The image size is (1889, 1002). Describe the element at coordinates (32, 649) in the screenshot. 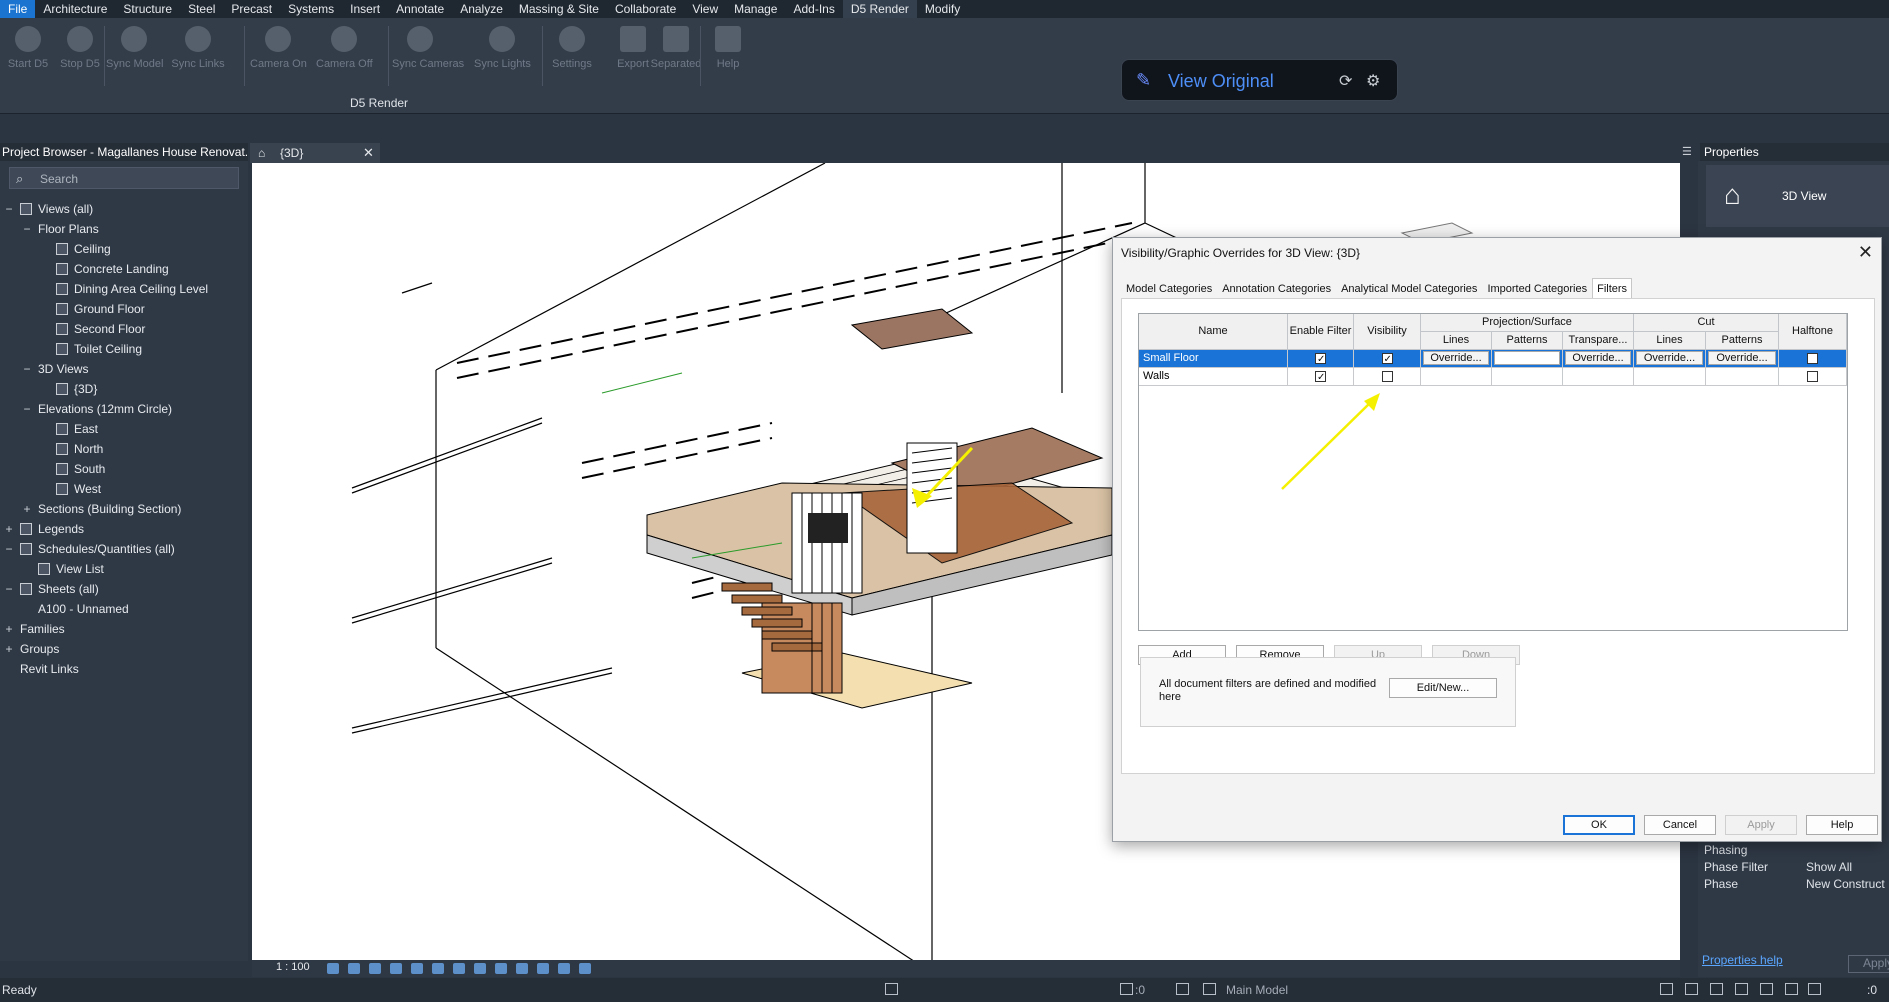

I see `tree-item: + Groups` at that location.